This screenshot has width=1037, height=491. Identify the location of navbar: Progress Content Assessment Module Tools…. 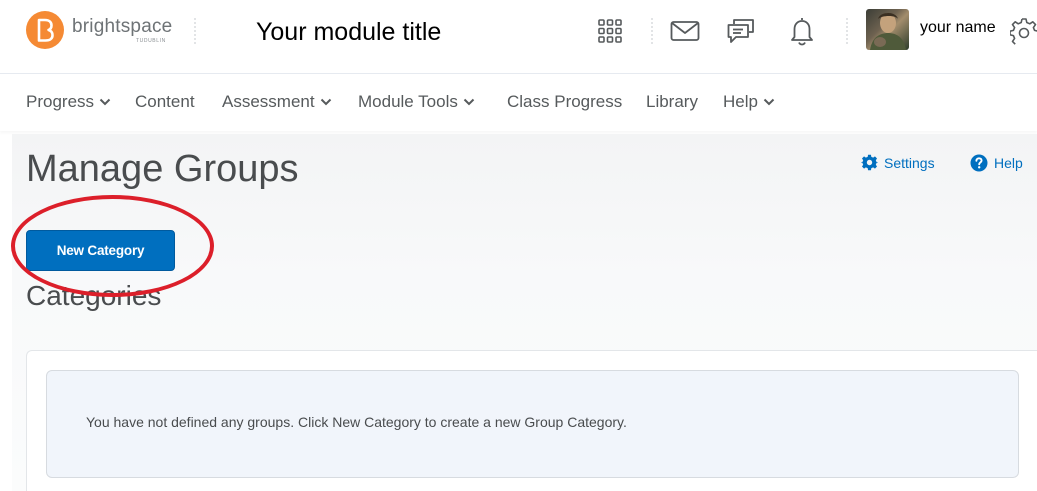
(518, 103).